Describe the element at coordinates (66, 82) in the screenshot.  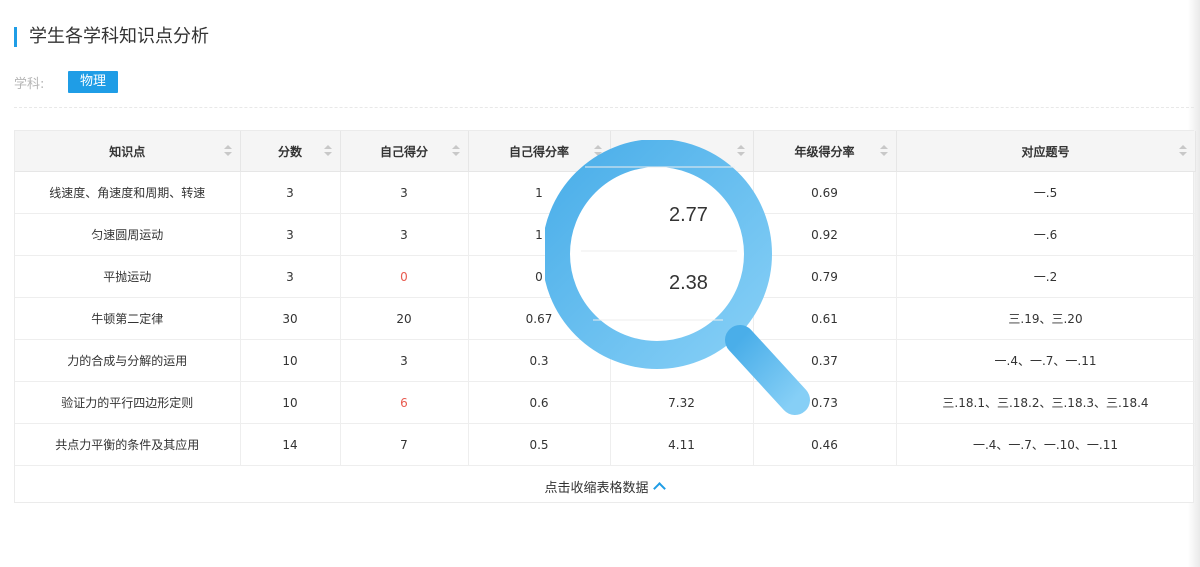
I see `subject-filter: 学科: 物理` at that location.